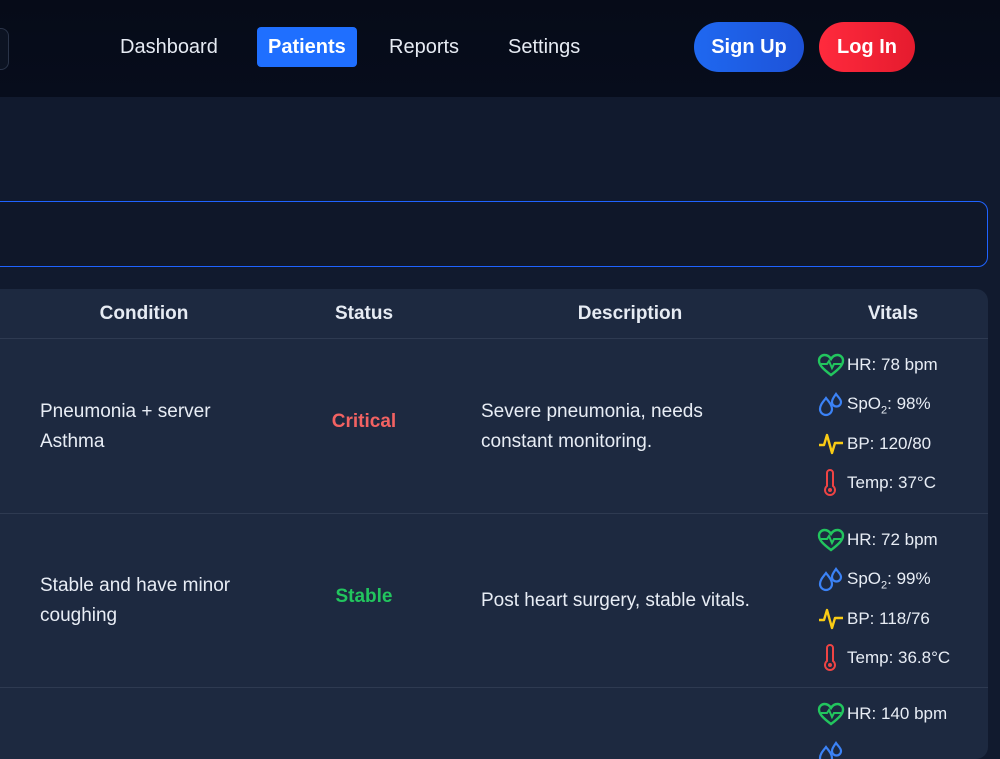 The image size is (1000, 759). Describe the element at coordinates (899, 657) in the screenshot. I see `temperature-value: Temp: 36.8°C` at that location.